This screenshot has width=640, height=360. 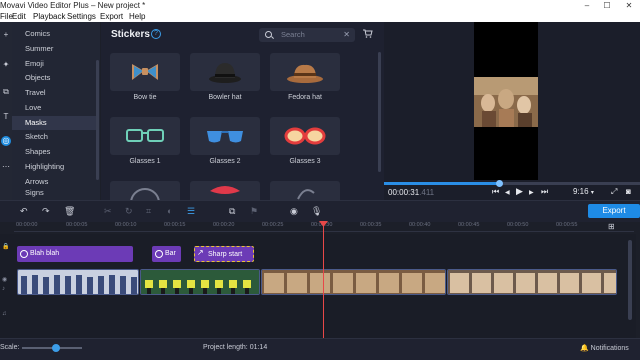 I want to click on skip-forward-icon: ⏭, so click(x=544, y=192).